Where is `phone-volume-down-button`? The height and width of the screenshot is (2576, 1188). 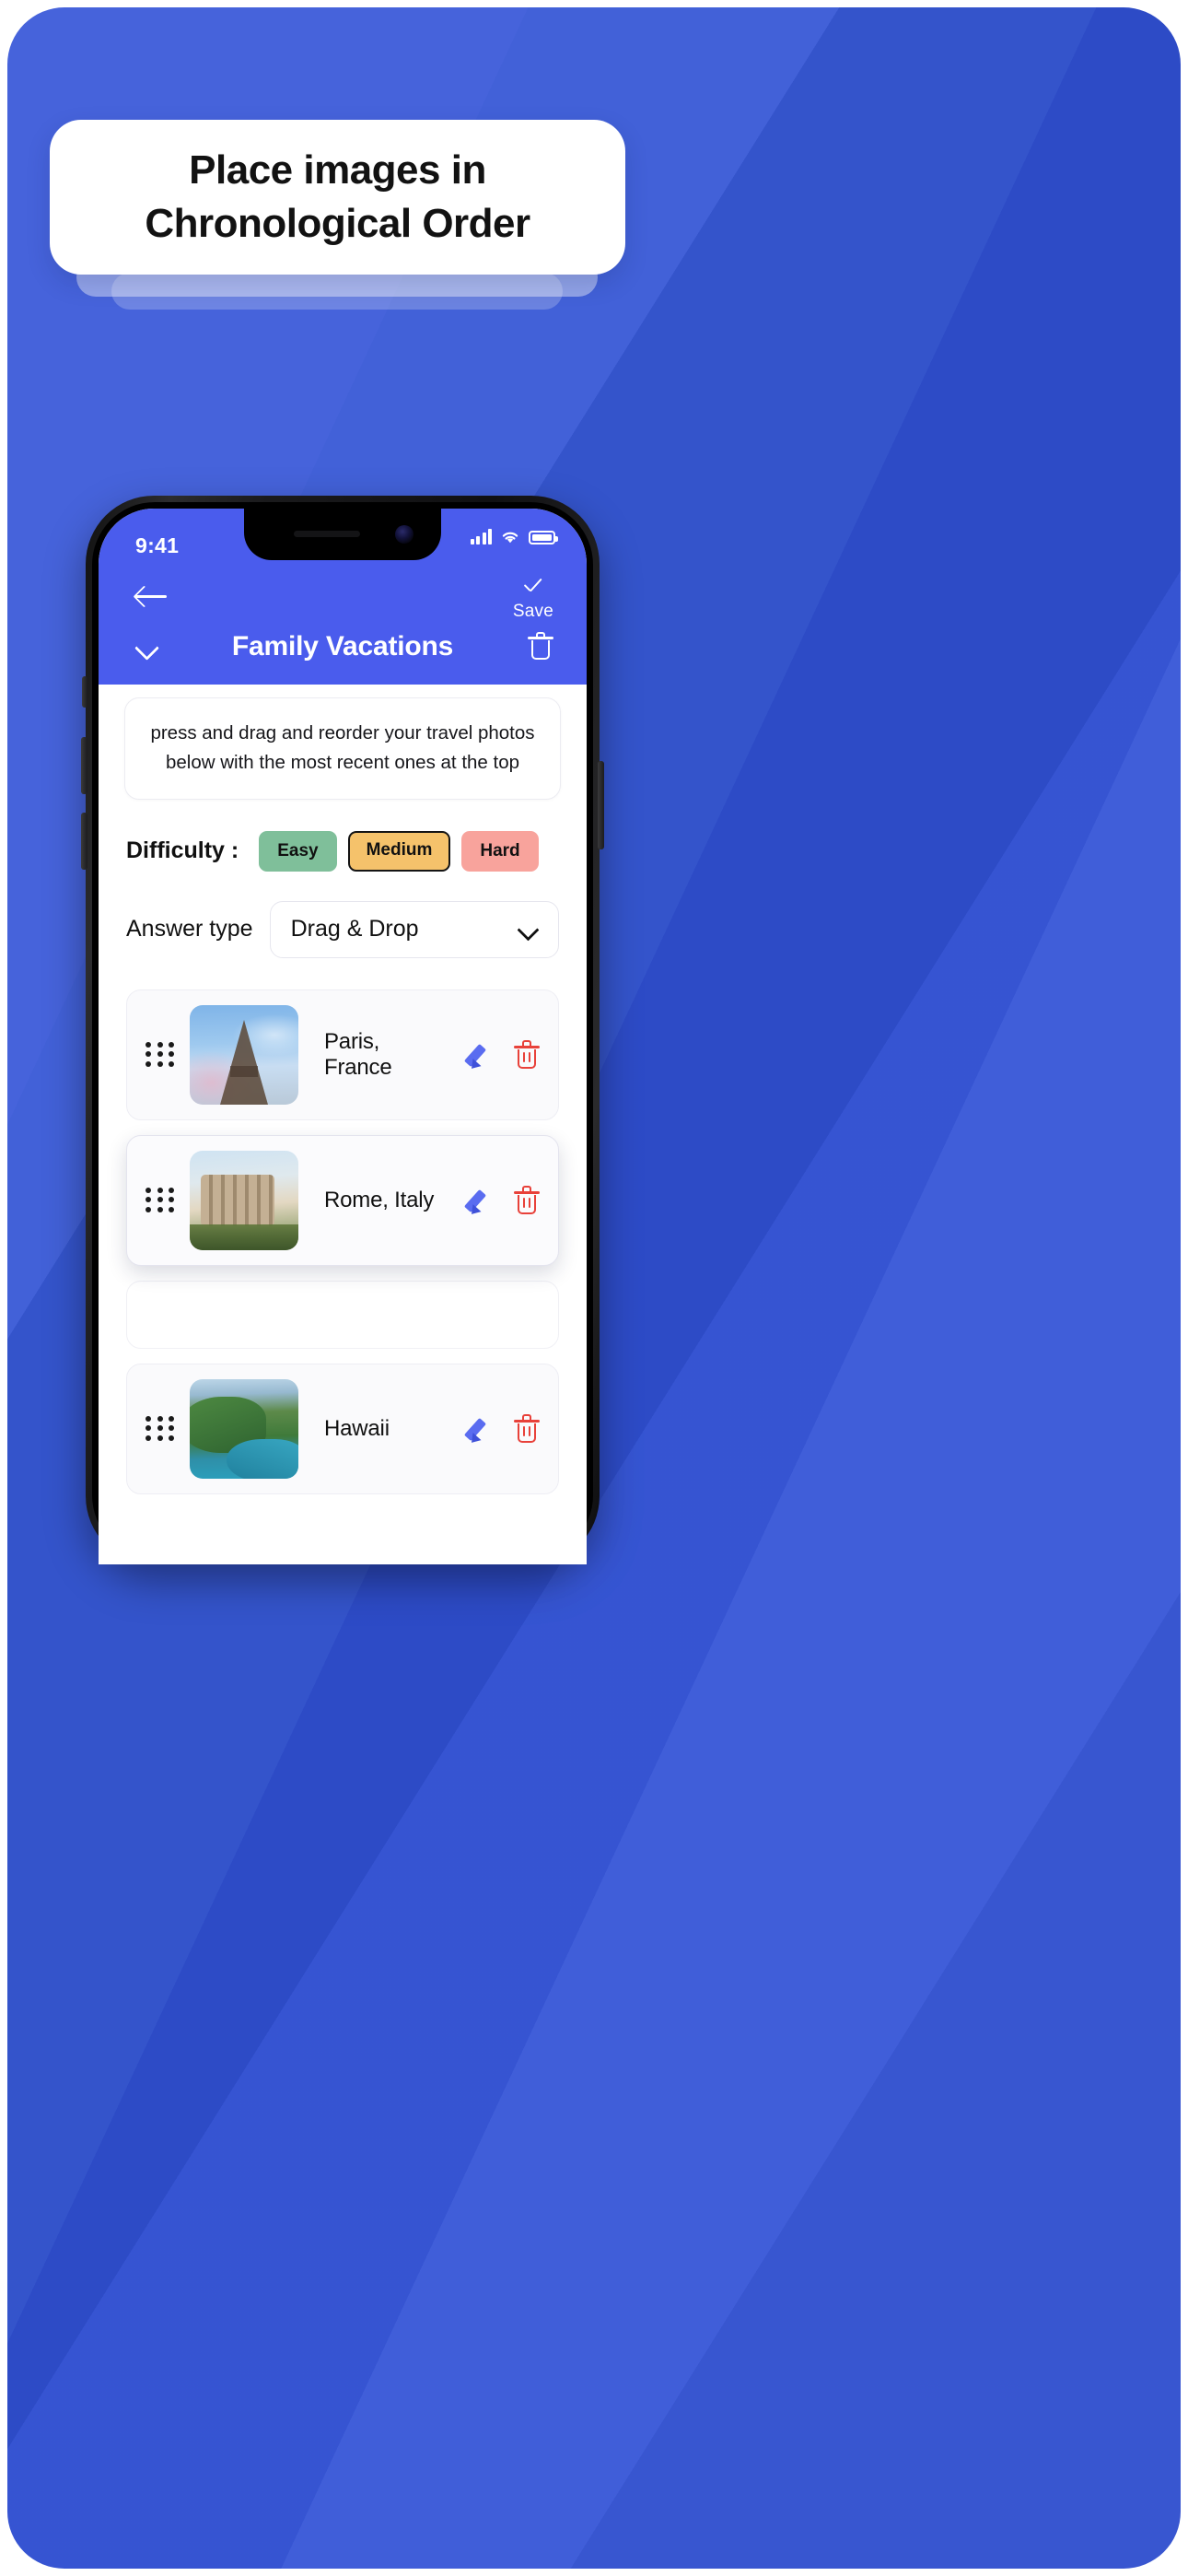
phone-volume-down-button is located at coordinates (84, 841).